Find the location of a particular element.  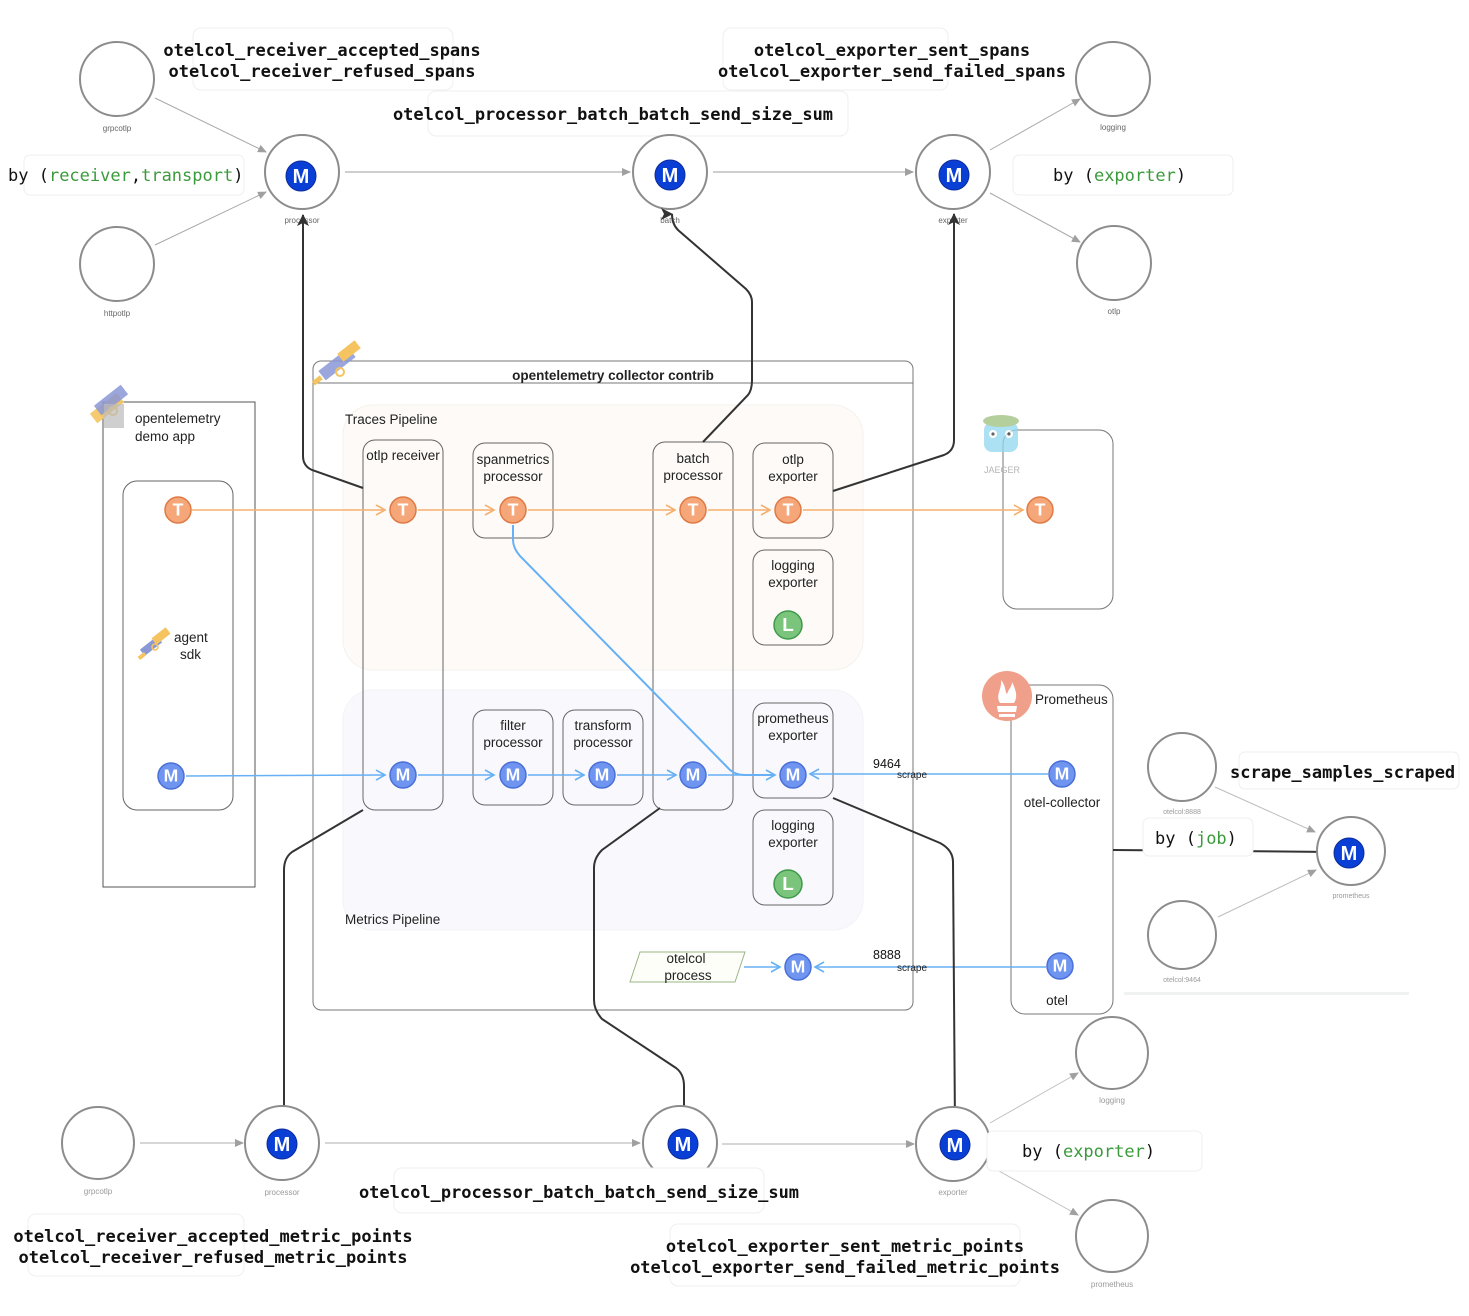

divider is located at coordinates (1266, 993).